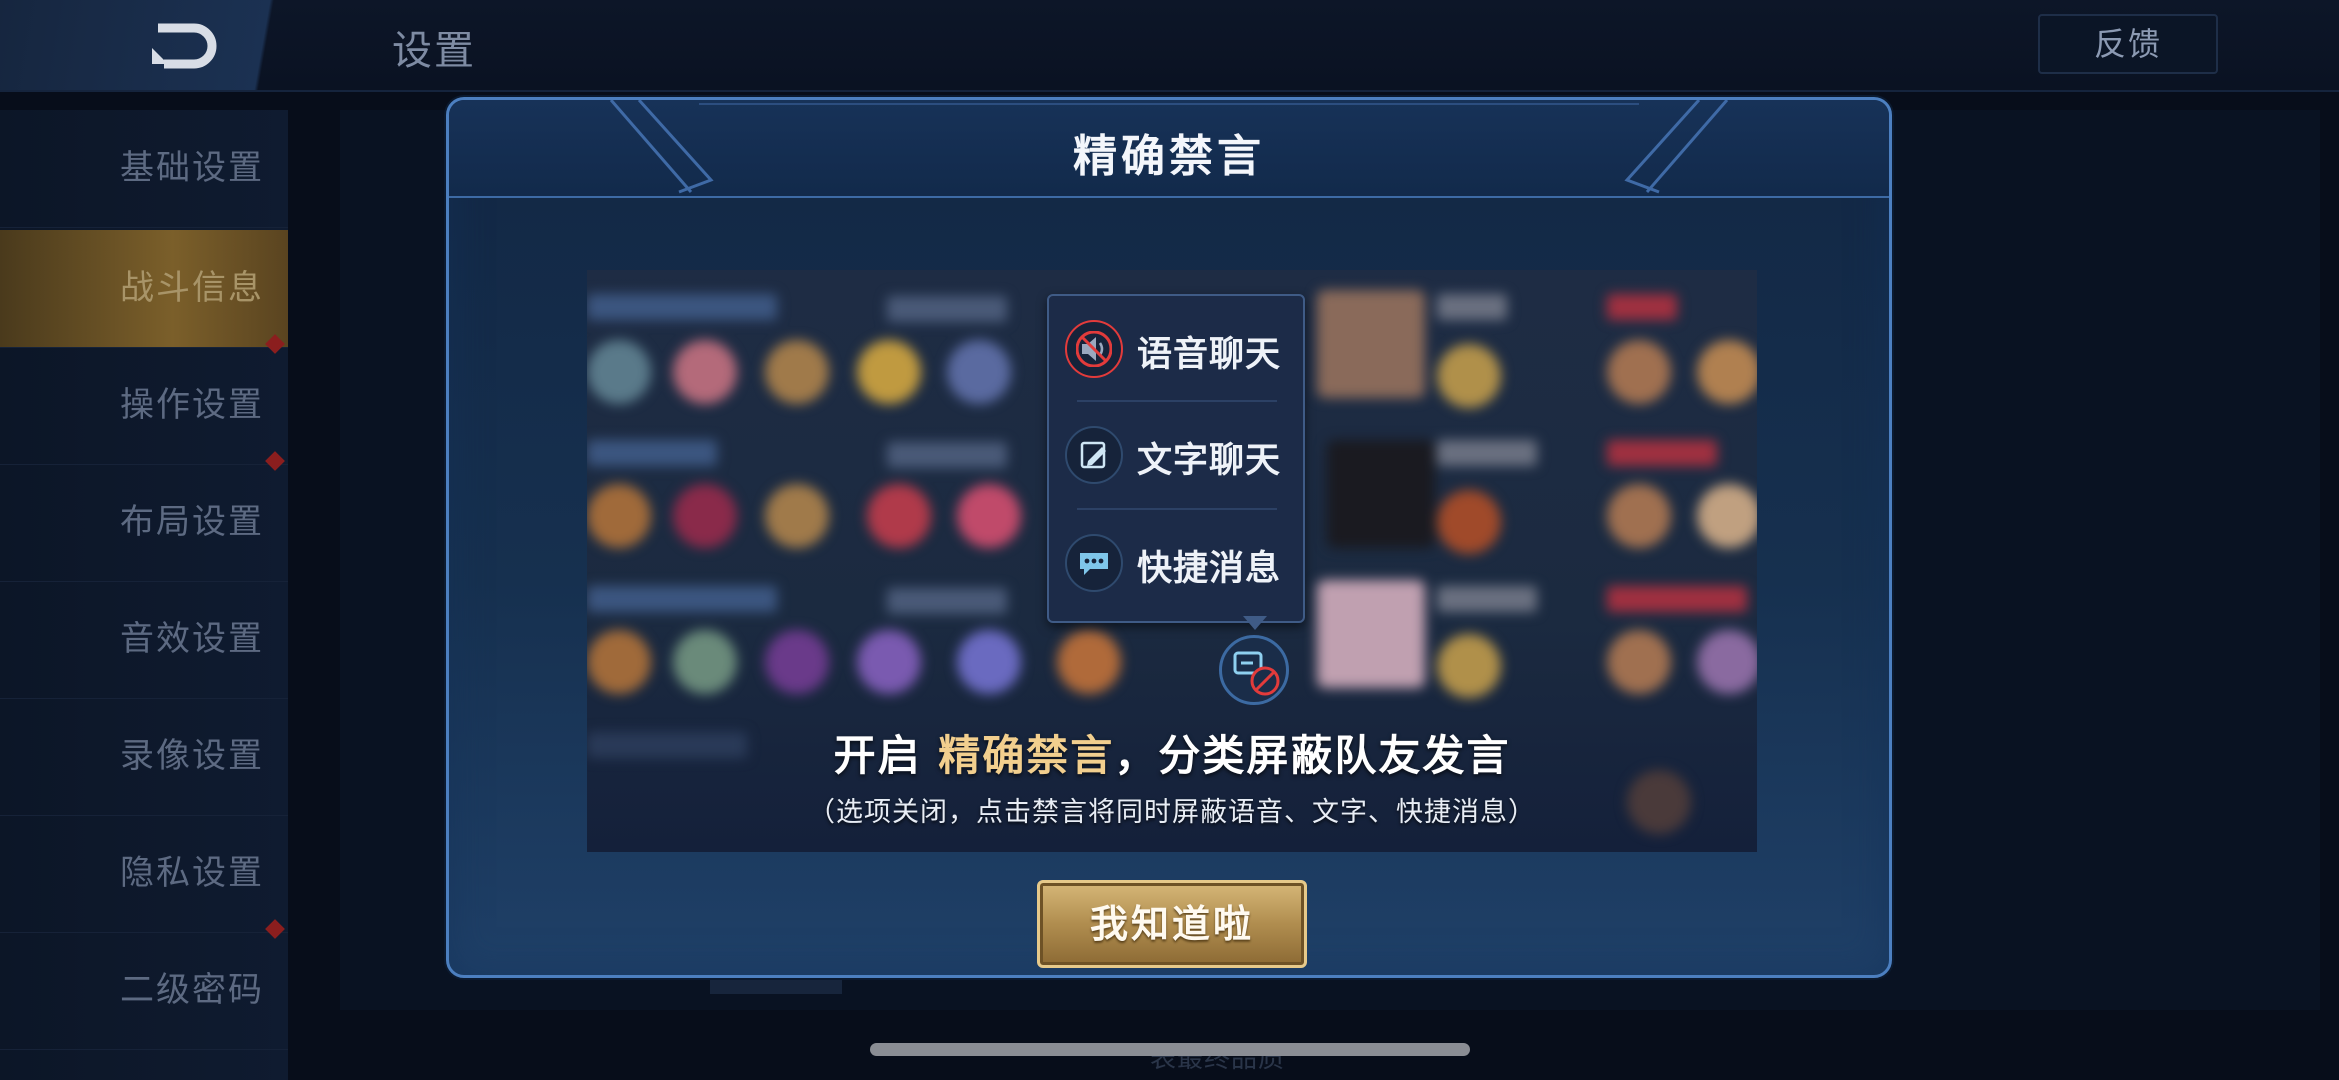  I want to click on confirm-button: 我知道啦, so click(1172, 924).